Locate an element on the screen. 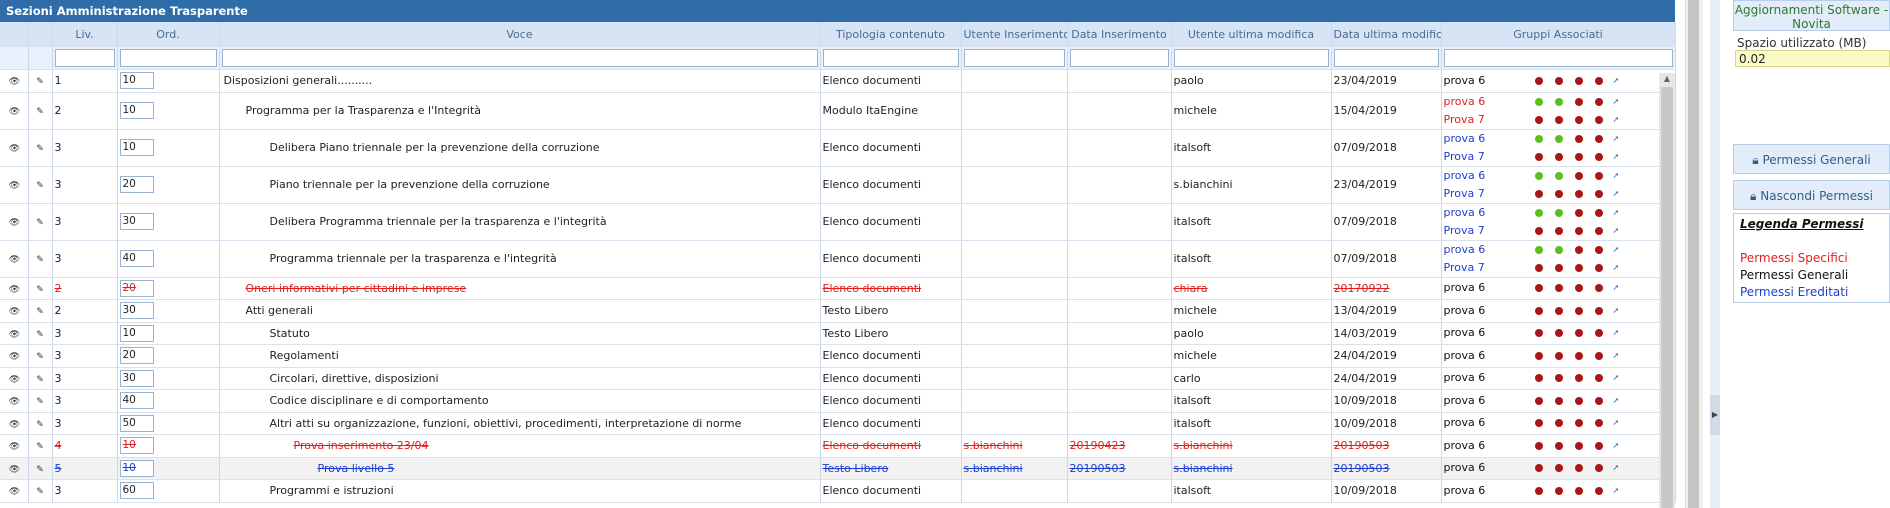 The height and width of the screenshot is (508, 1890). filter-data-mod is located at coordinates (1386, 58).